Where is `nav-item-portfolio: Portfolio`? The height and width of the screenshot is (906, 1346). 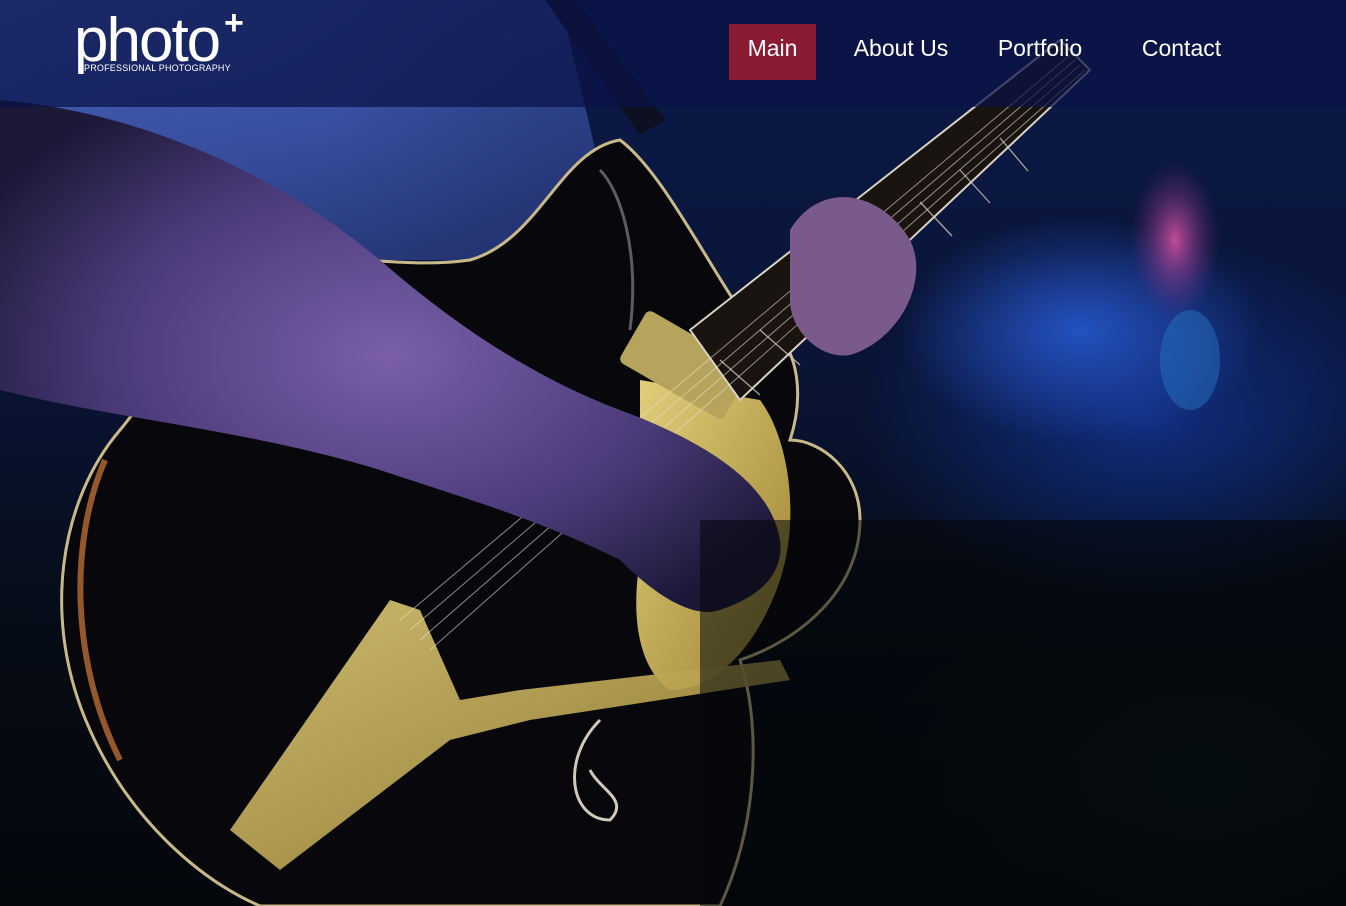 nav-item-portfolio: Portfolio is located at coordinates (1040, 52).